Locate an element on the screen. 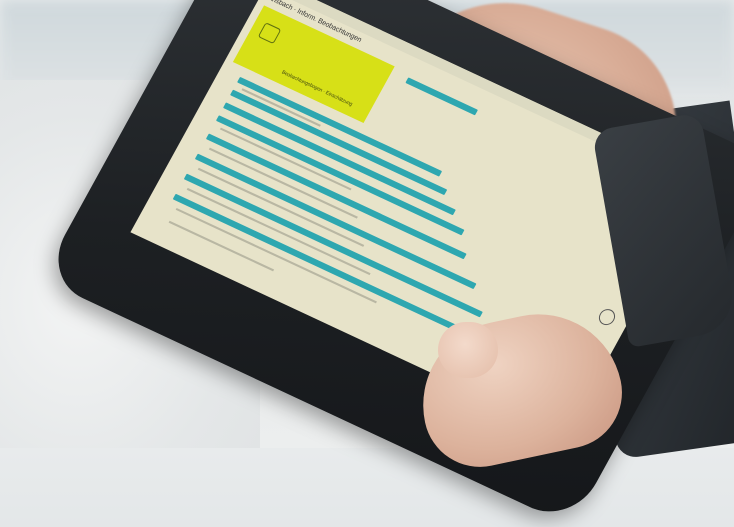 The height and width of the screenshot is (527, 734). fingertip is located at coordinates (468, 350).